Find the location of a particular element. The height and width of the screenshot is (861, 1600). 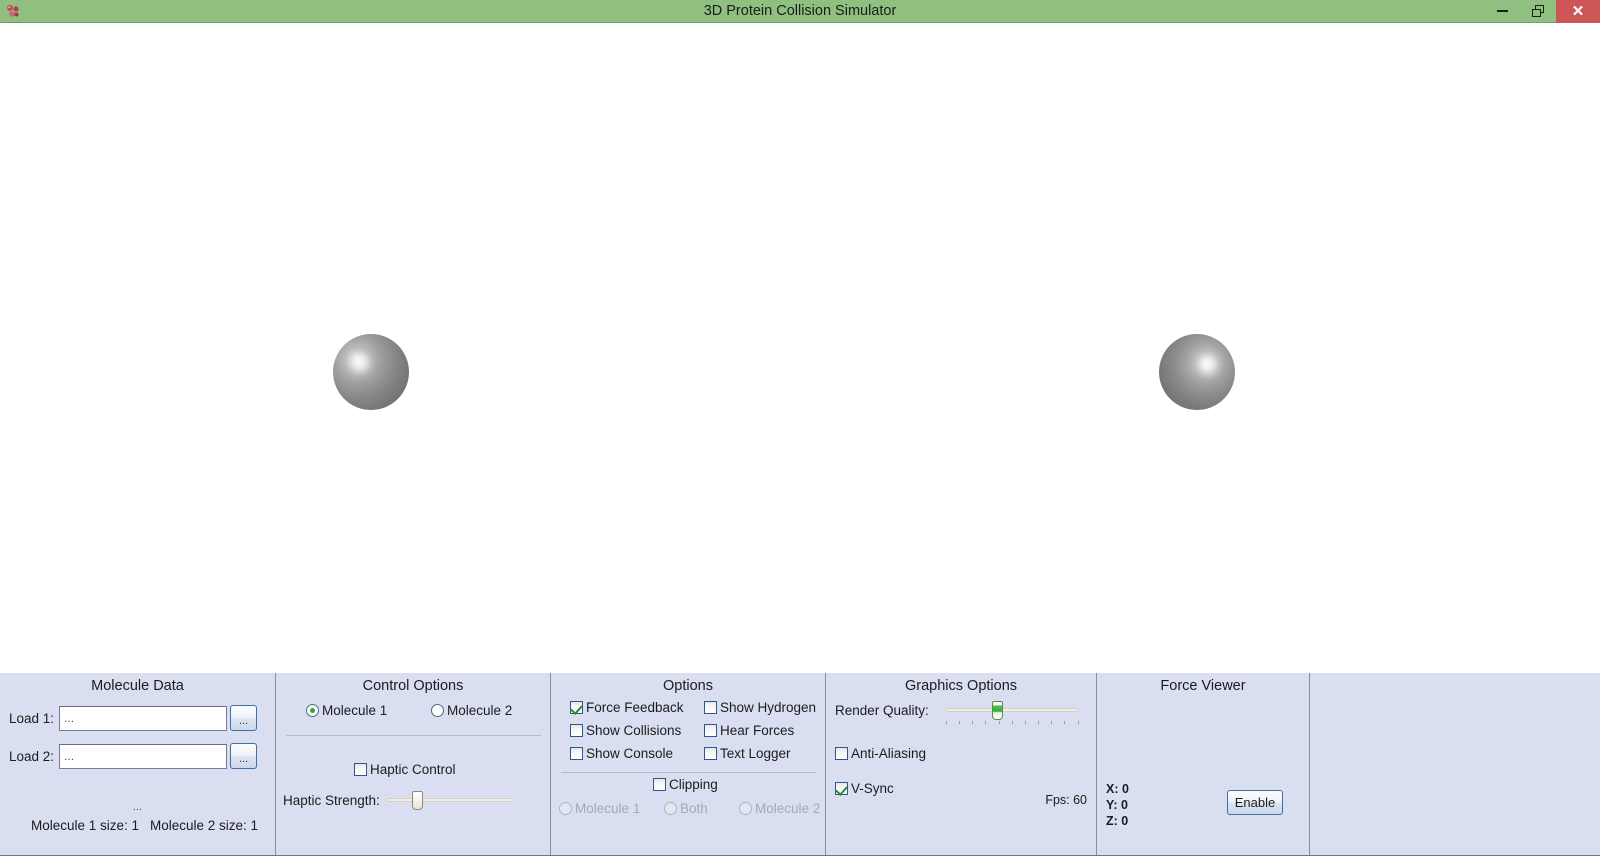

options-divider is located at coordinates (688, 772).